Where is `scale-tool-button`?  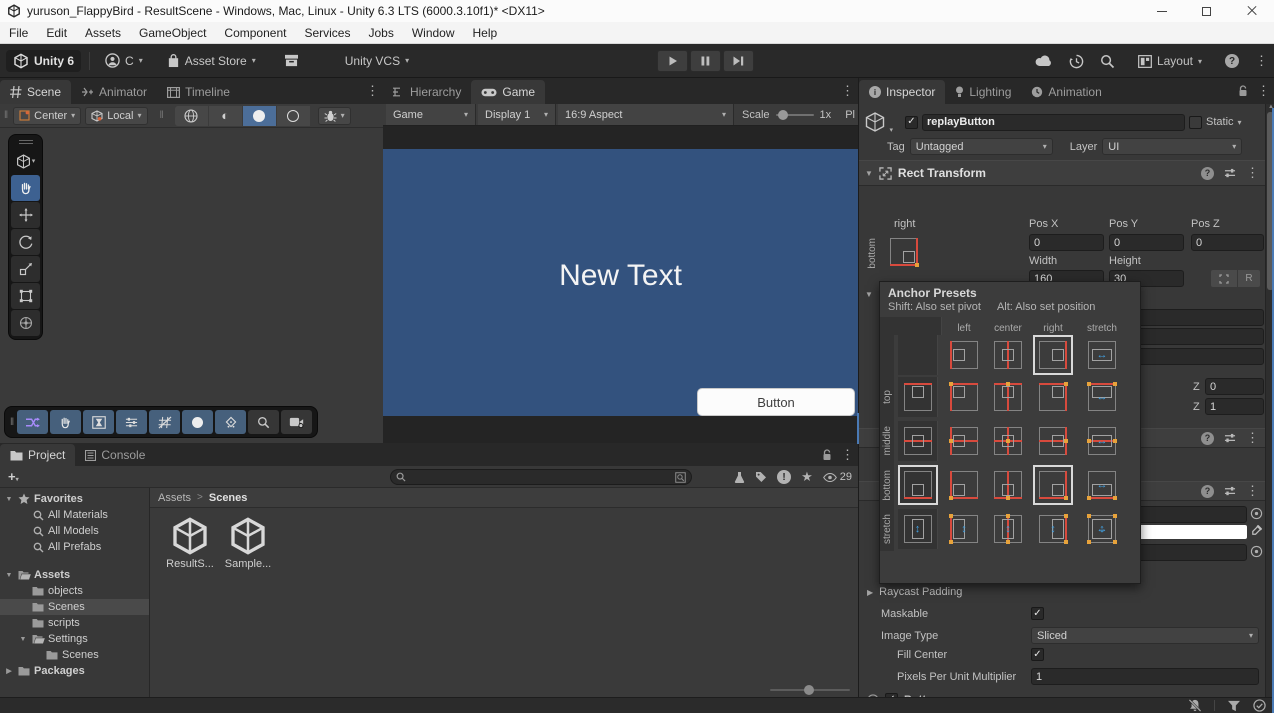
scale-tool-button is located at coordinates (25, 269).